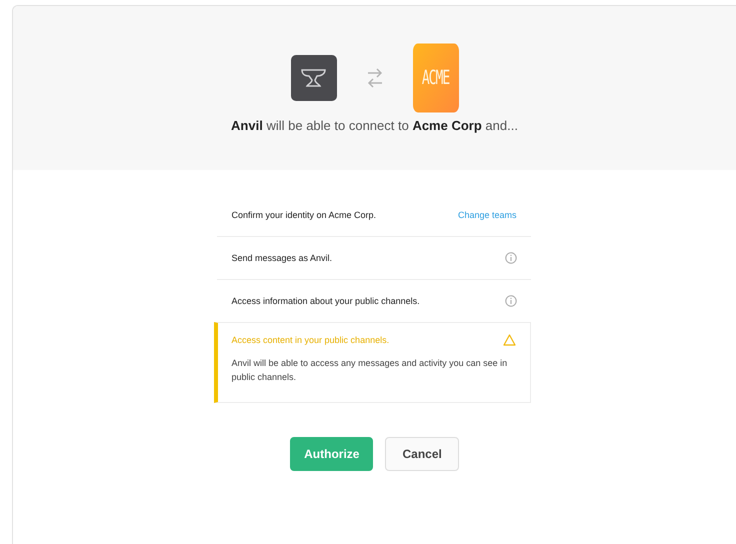 The width and height of the screenshot is (736, 544). I want to click on permission-text: Send messages as Anvil., so click(282, 258).